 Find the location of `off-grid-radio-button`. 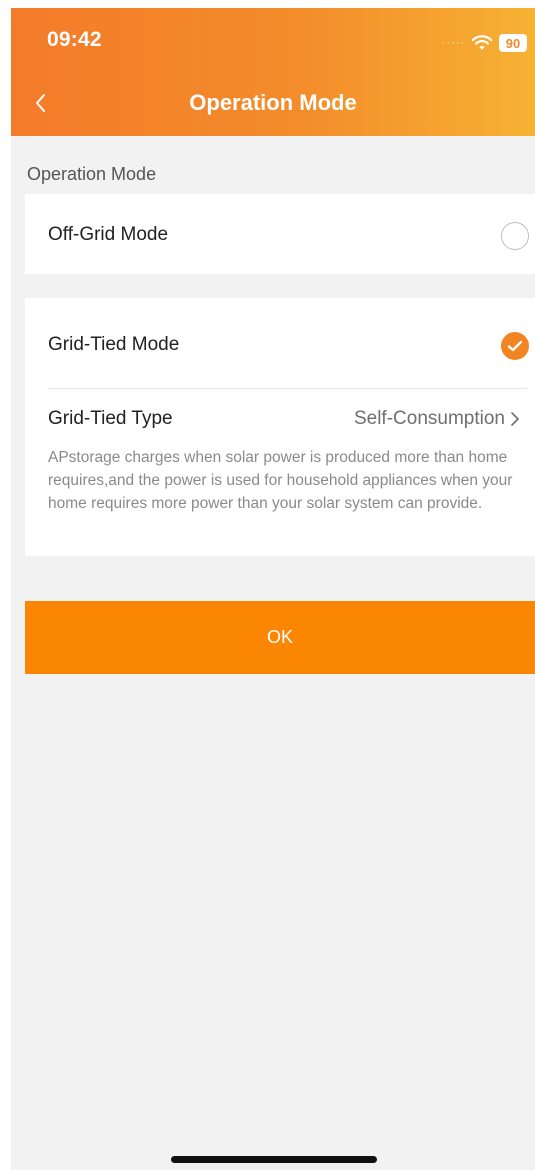

off-grid-radio-button is located at coordinates (515, 236).